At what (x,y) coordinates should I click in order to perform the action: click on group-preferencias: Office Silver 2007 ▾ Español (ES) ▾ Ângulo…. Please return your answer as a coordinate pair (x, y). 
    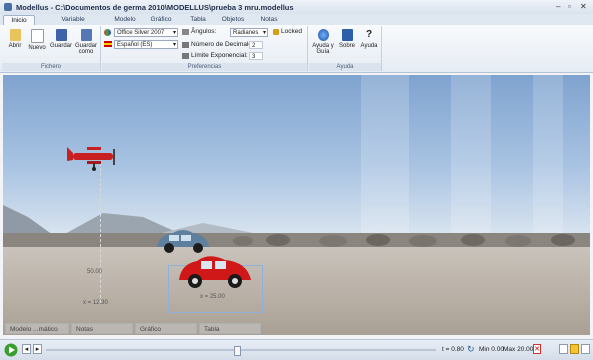
    Looking at the image, I should click on (205, 48).